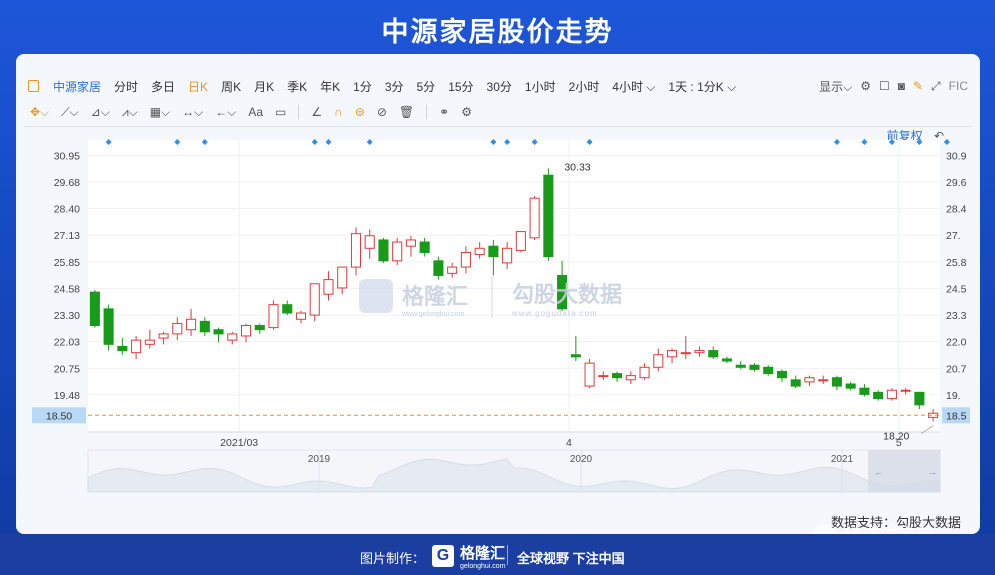  Describe the element at coordinates (67, 343) in the screenshot. I see `y-tick-label: 22.03` at that location.